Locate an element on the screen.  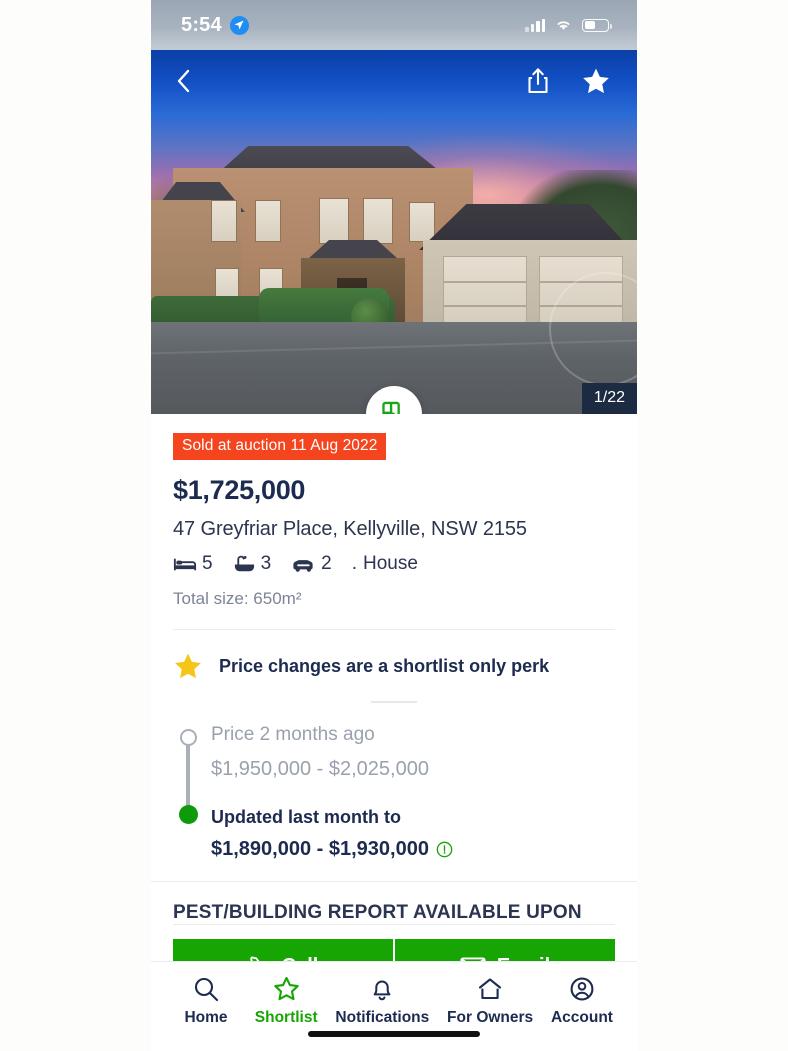
current-price-value: $1,890,000 - $1,930,000 is located at coordinates (320, 848).